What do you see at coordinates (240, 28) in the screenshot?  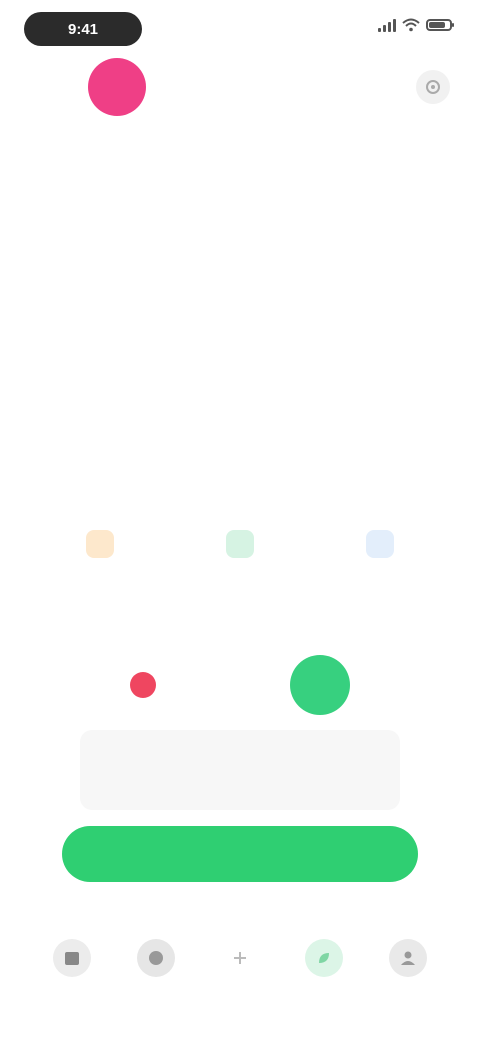 I see `status-bar: 9:41` at bounding box center [240, 28].